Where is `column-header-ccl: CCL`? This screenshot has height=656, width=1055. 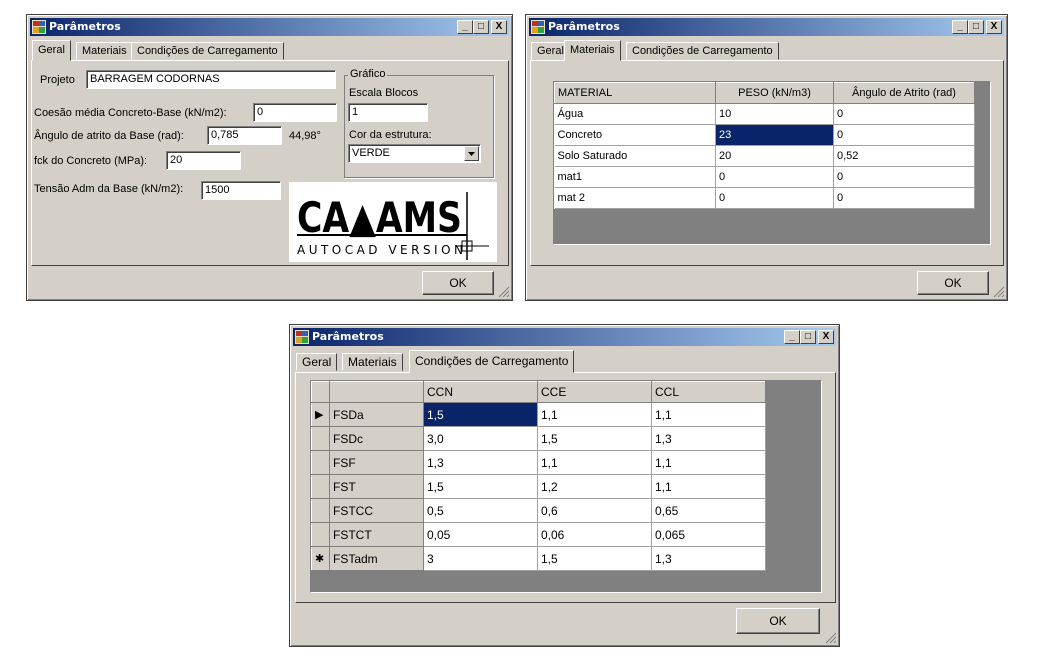
column-header-ccl: CCL is located at coordinates (708, 392).